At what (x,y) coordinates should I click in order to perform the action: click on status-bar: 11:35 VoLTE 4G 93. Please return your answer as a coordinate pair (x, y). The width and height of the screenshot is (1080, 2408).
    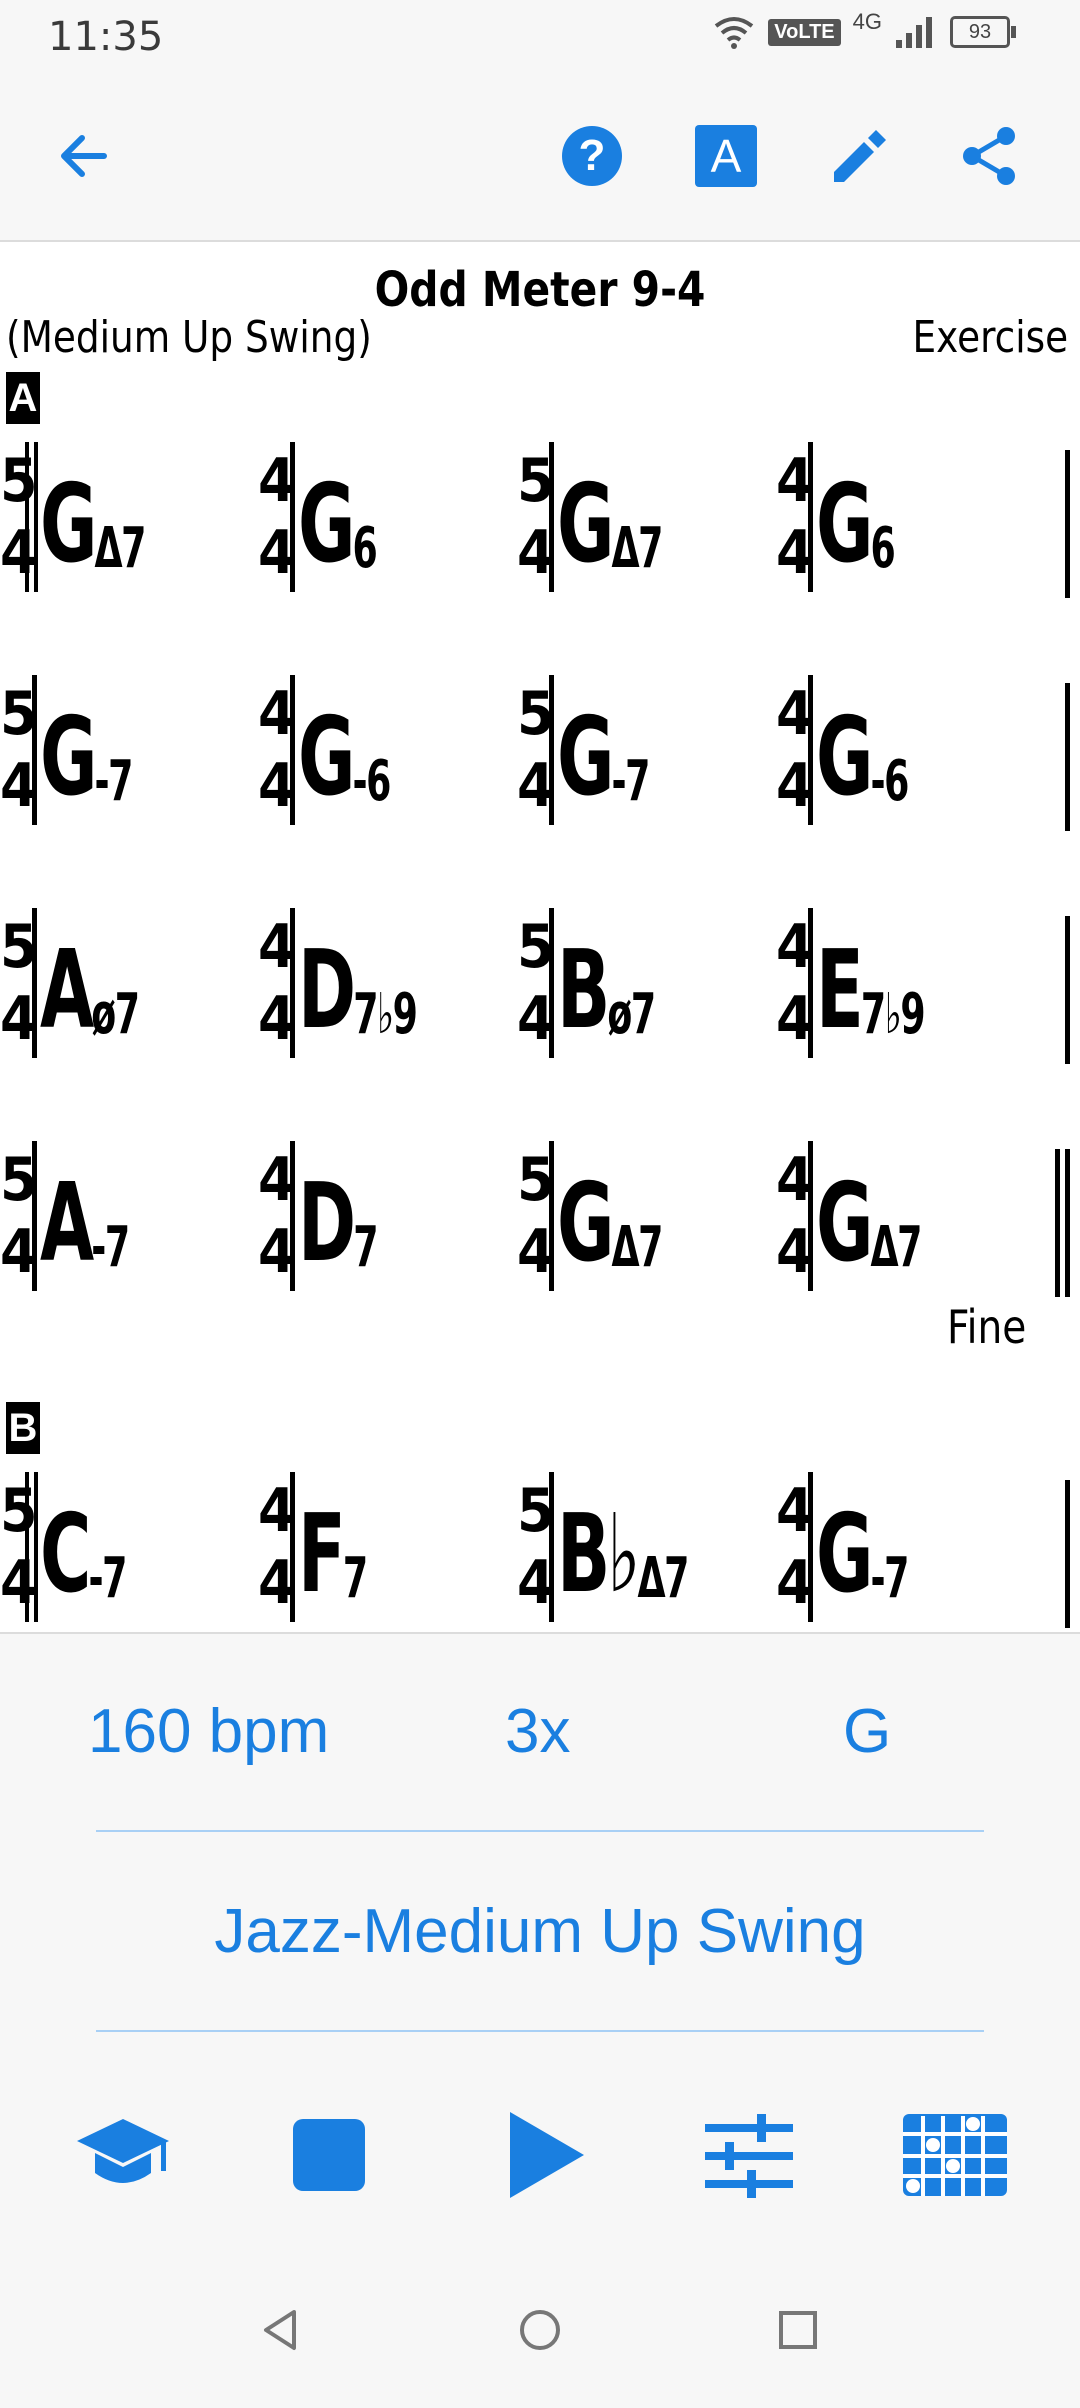
    Looking at the image, I should click on (540, 36).